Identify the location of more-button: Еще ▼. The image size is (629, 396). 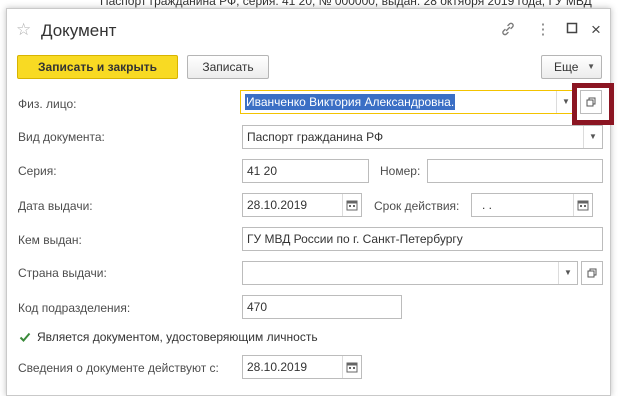
(571, 67).